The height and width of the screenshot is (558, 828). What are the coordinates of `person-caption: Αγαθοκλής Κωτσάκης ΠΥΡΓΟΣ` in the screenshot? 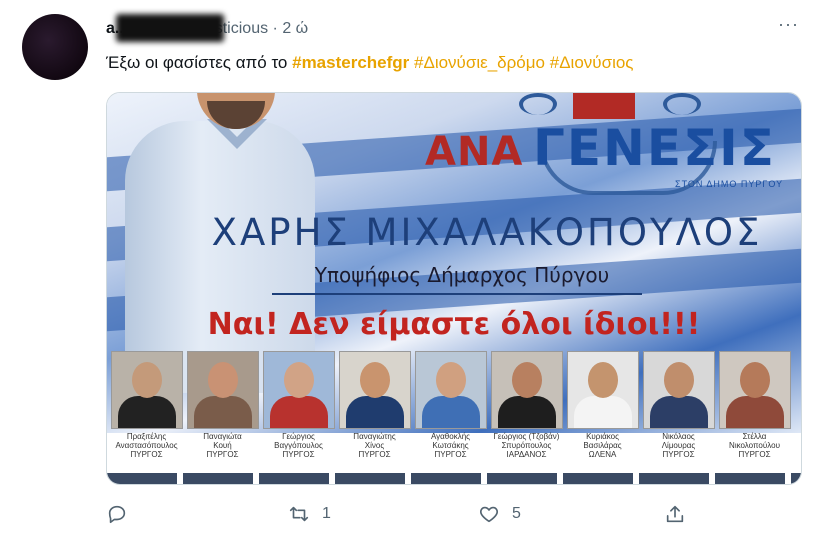 It's located at (450, 445).